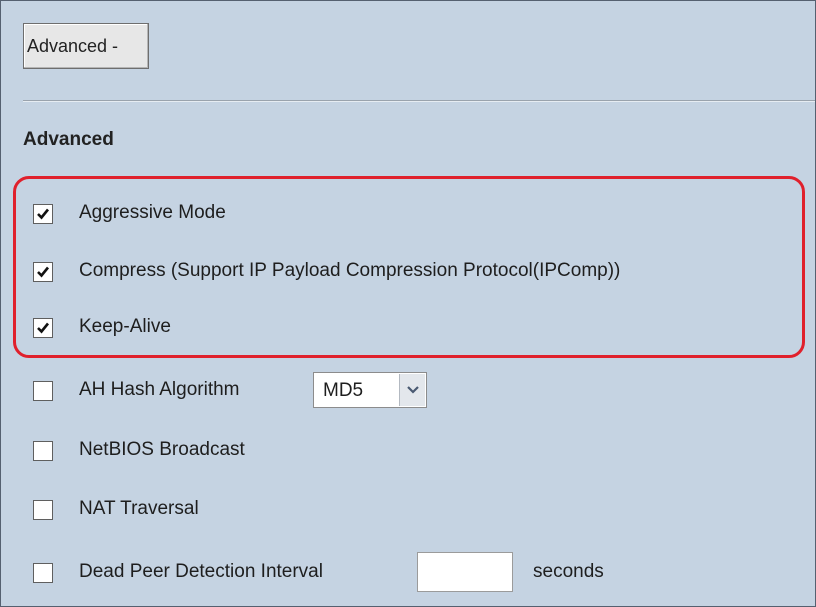 This screenshot has height=607, width=816. I want to click on dpd-interval-input, so click(465, 572).